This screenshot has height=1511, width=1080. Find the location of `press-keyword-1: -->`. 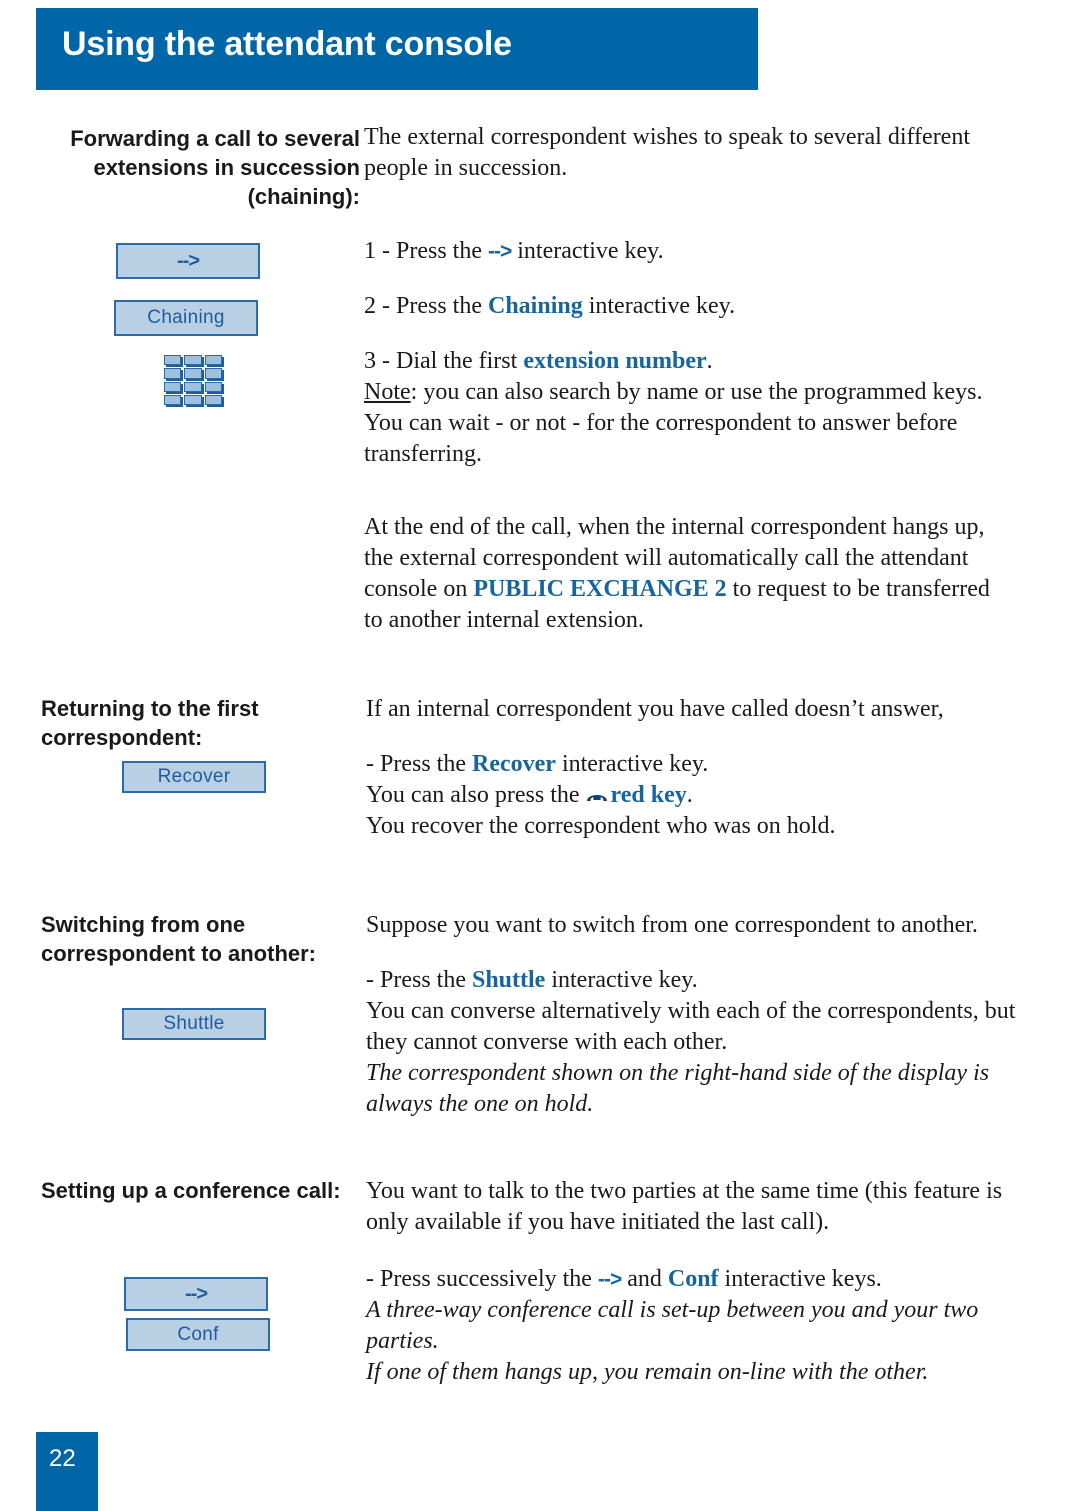

press-keyword-1: --> is located at coordinates (609, 1279).